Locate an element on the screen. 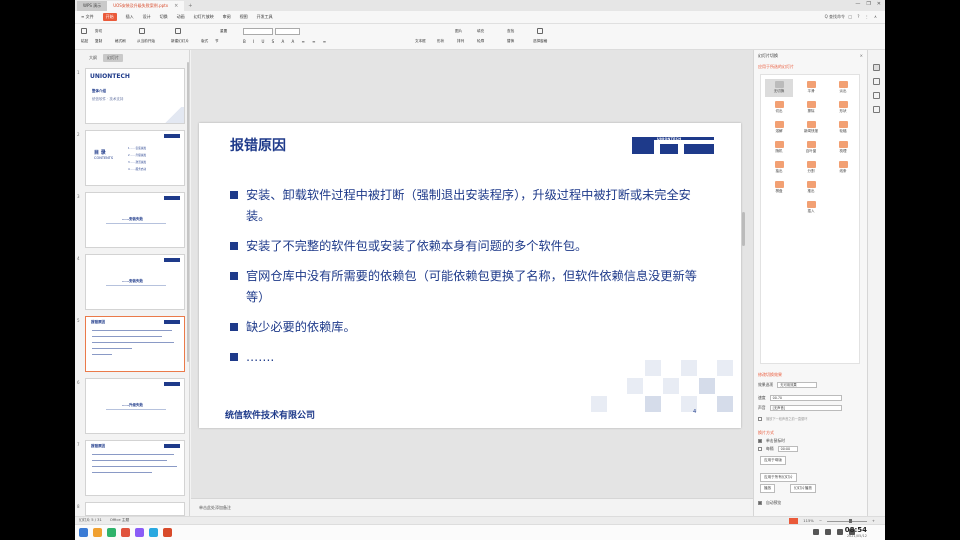  menu-animations: 动画 is located at coordinates (181, 17).